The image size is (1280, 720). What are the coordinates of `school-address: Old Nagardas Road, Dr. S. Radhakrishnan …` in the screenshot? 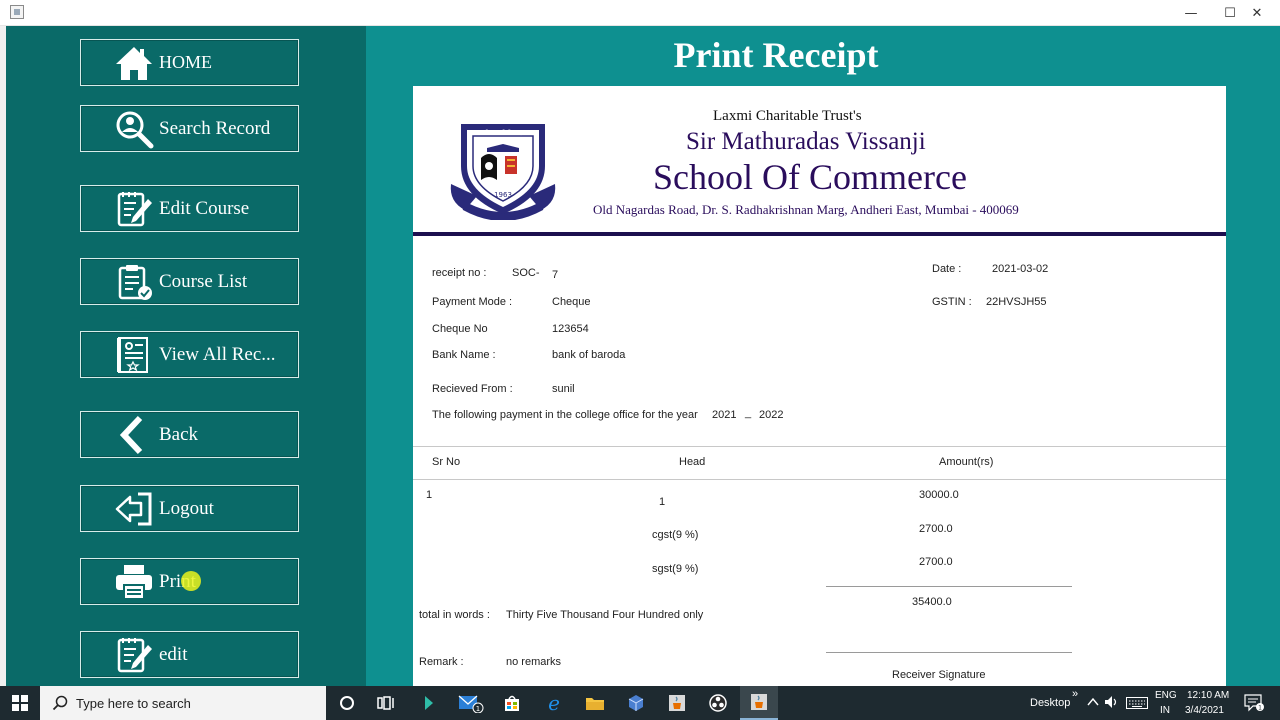 It's located at (806, 209).